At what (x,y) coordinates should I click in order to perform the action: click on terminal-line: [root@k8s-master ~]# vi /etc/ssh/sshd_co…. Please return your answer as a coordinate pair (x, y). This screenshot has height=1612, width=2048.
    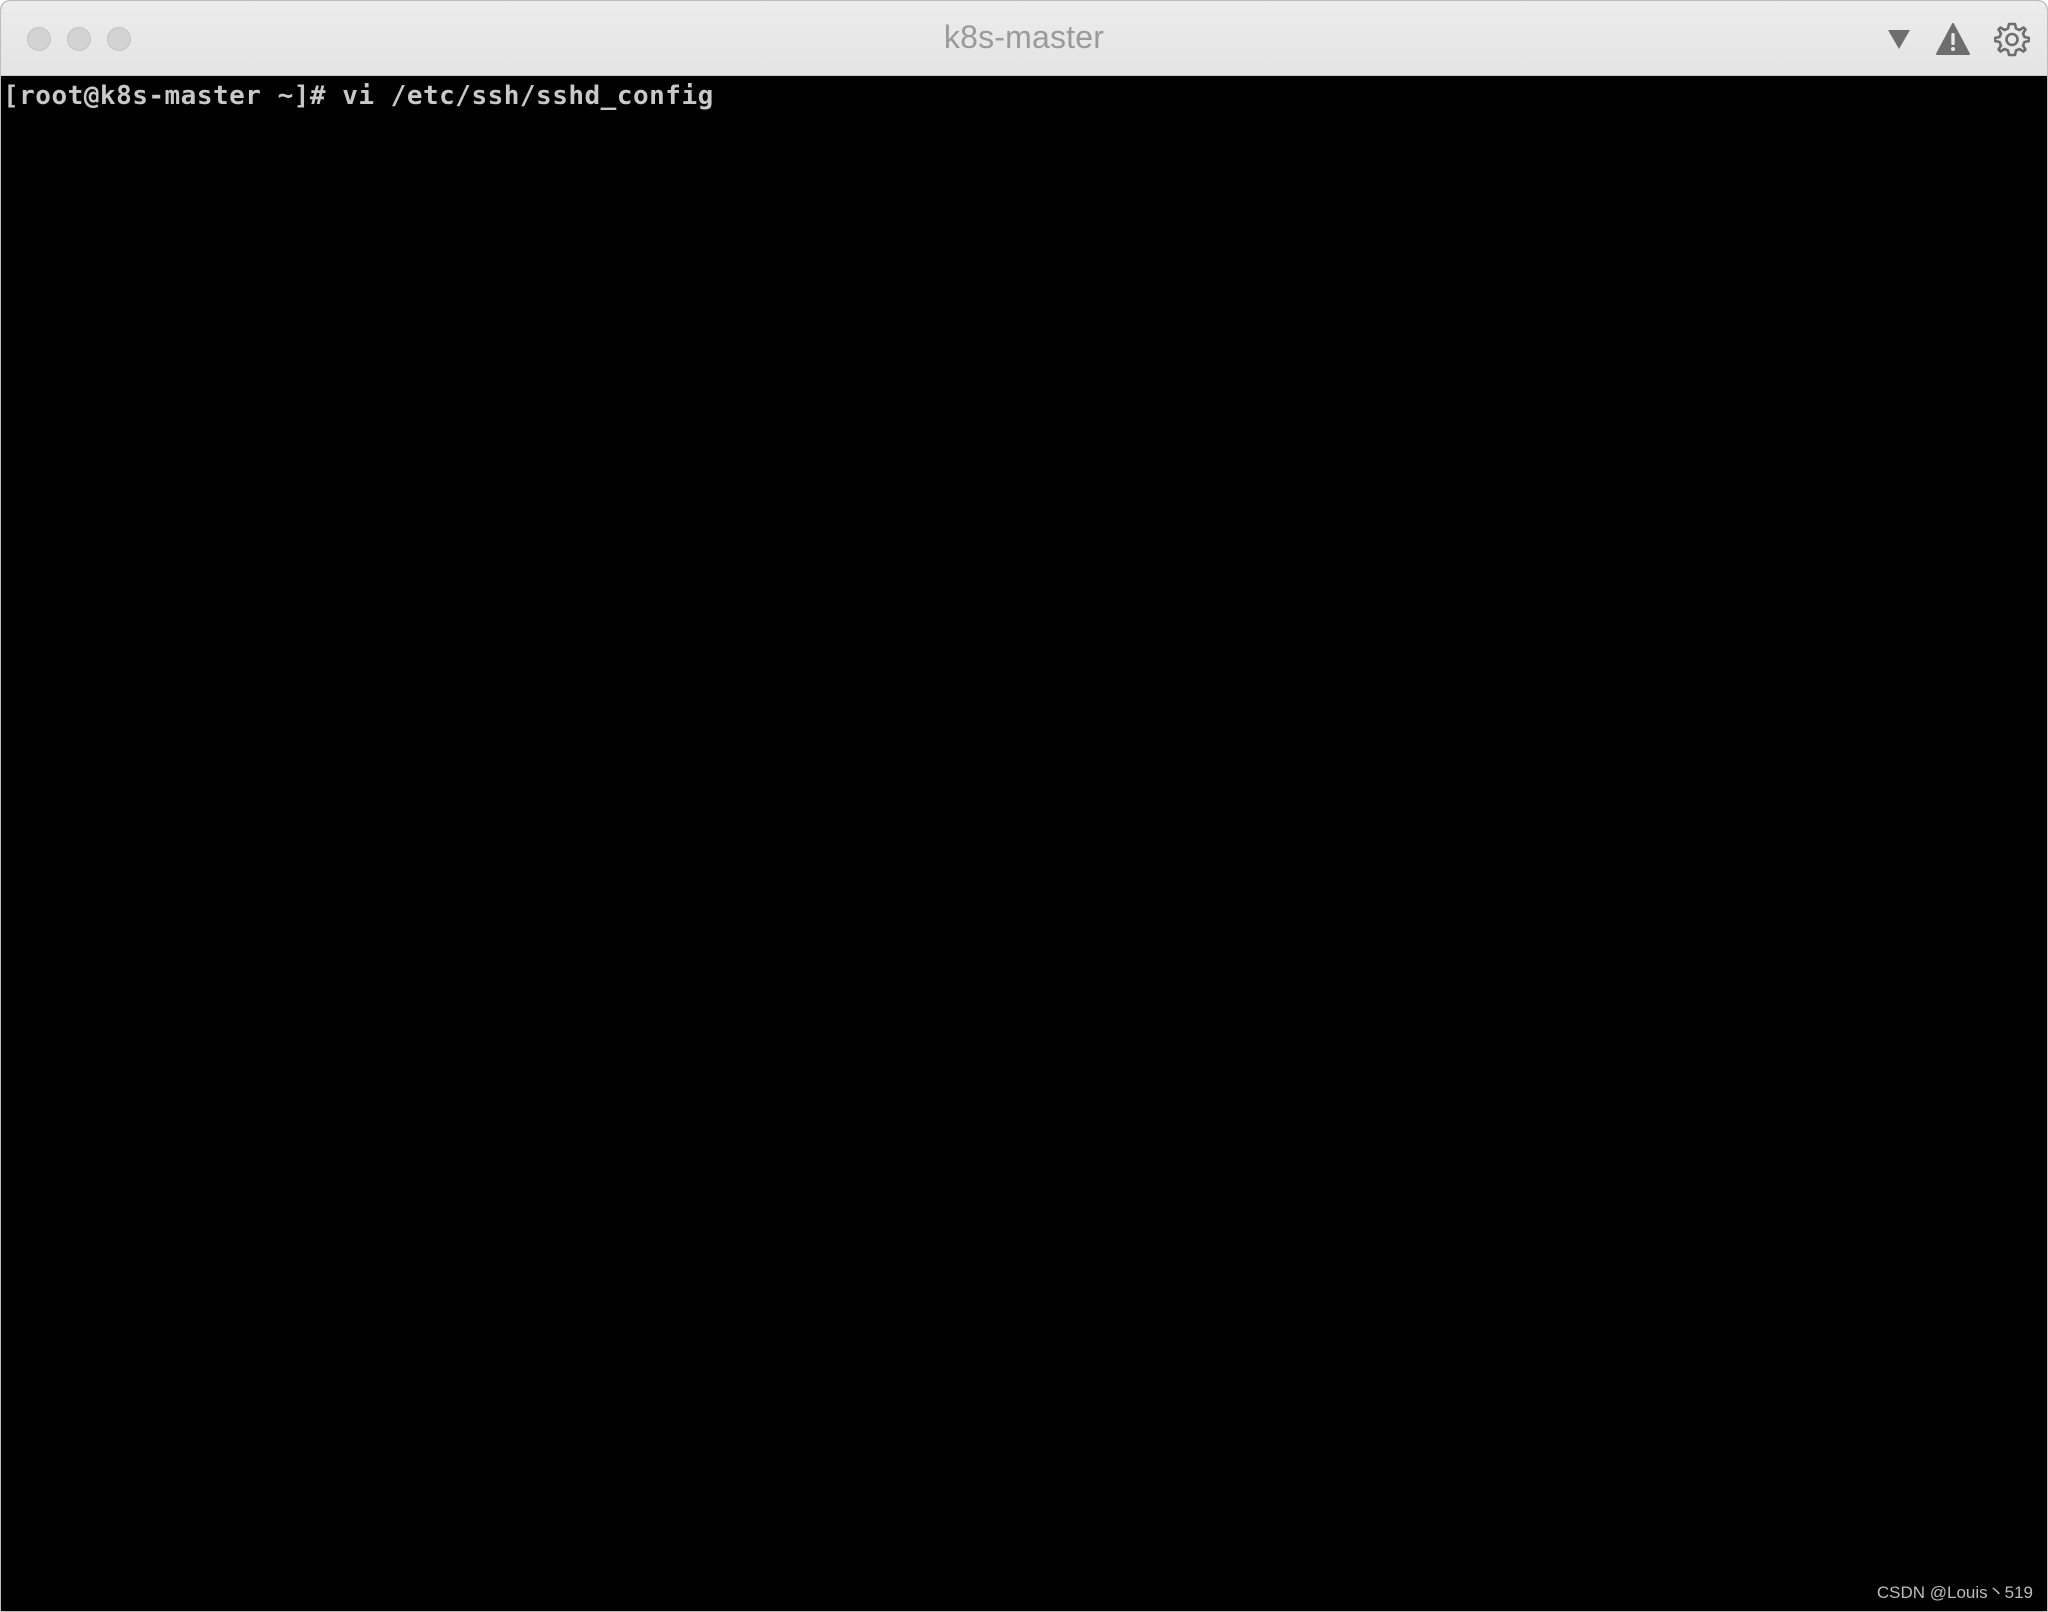
    Looking at the image, I should click on (358, 96).